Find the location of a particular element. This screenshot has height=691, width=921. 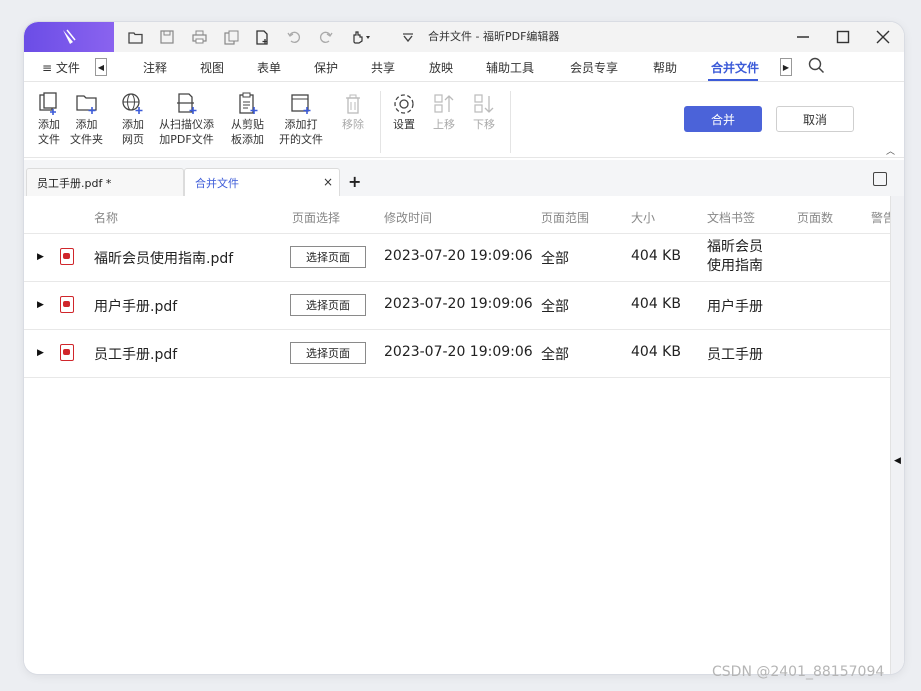

pdf-file-icon is located at coordinates (67, 304).